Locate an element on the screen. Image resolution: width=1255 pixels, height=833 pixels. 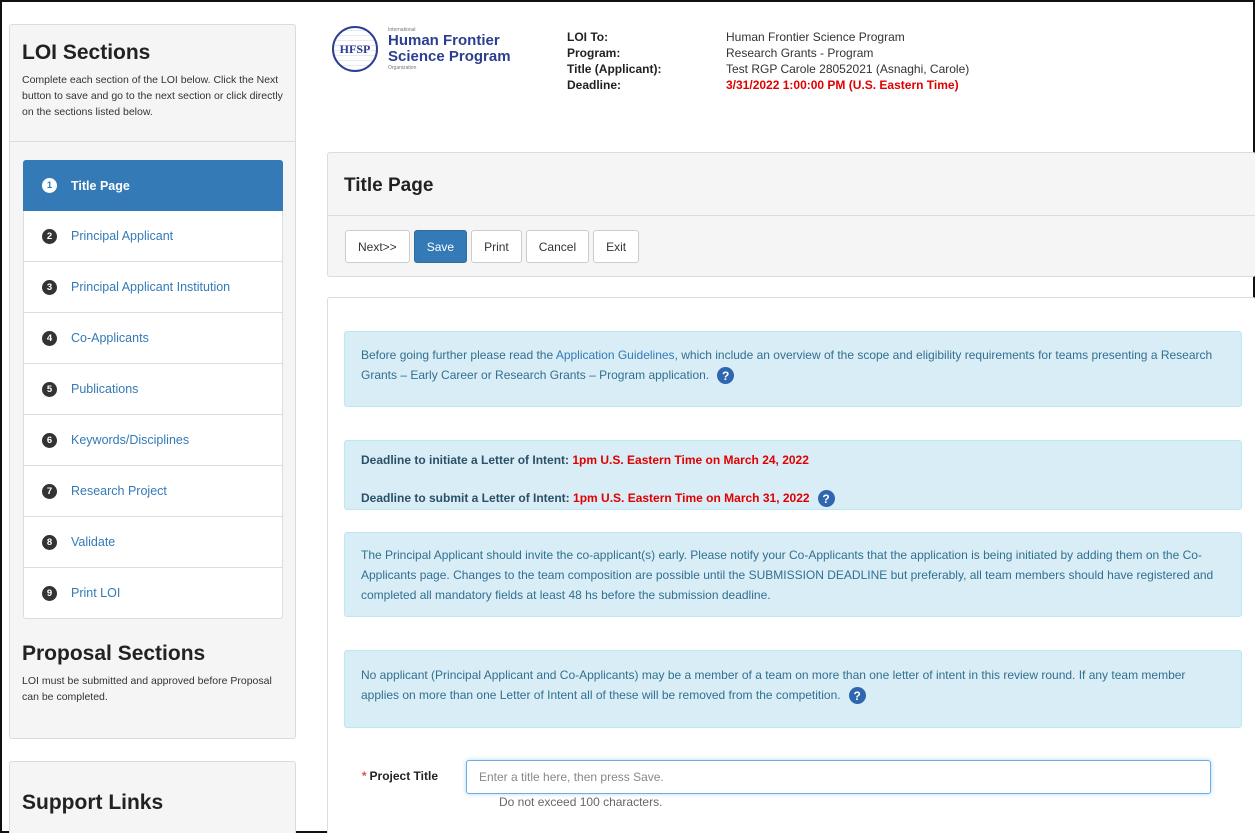
sidebar-item-principal-applicant: 2 Principal Applicant is located at coordinates (153, 236).